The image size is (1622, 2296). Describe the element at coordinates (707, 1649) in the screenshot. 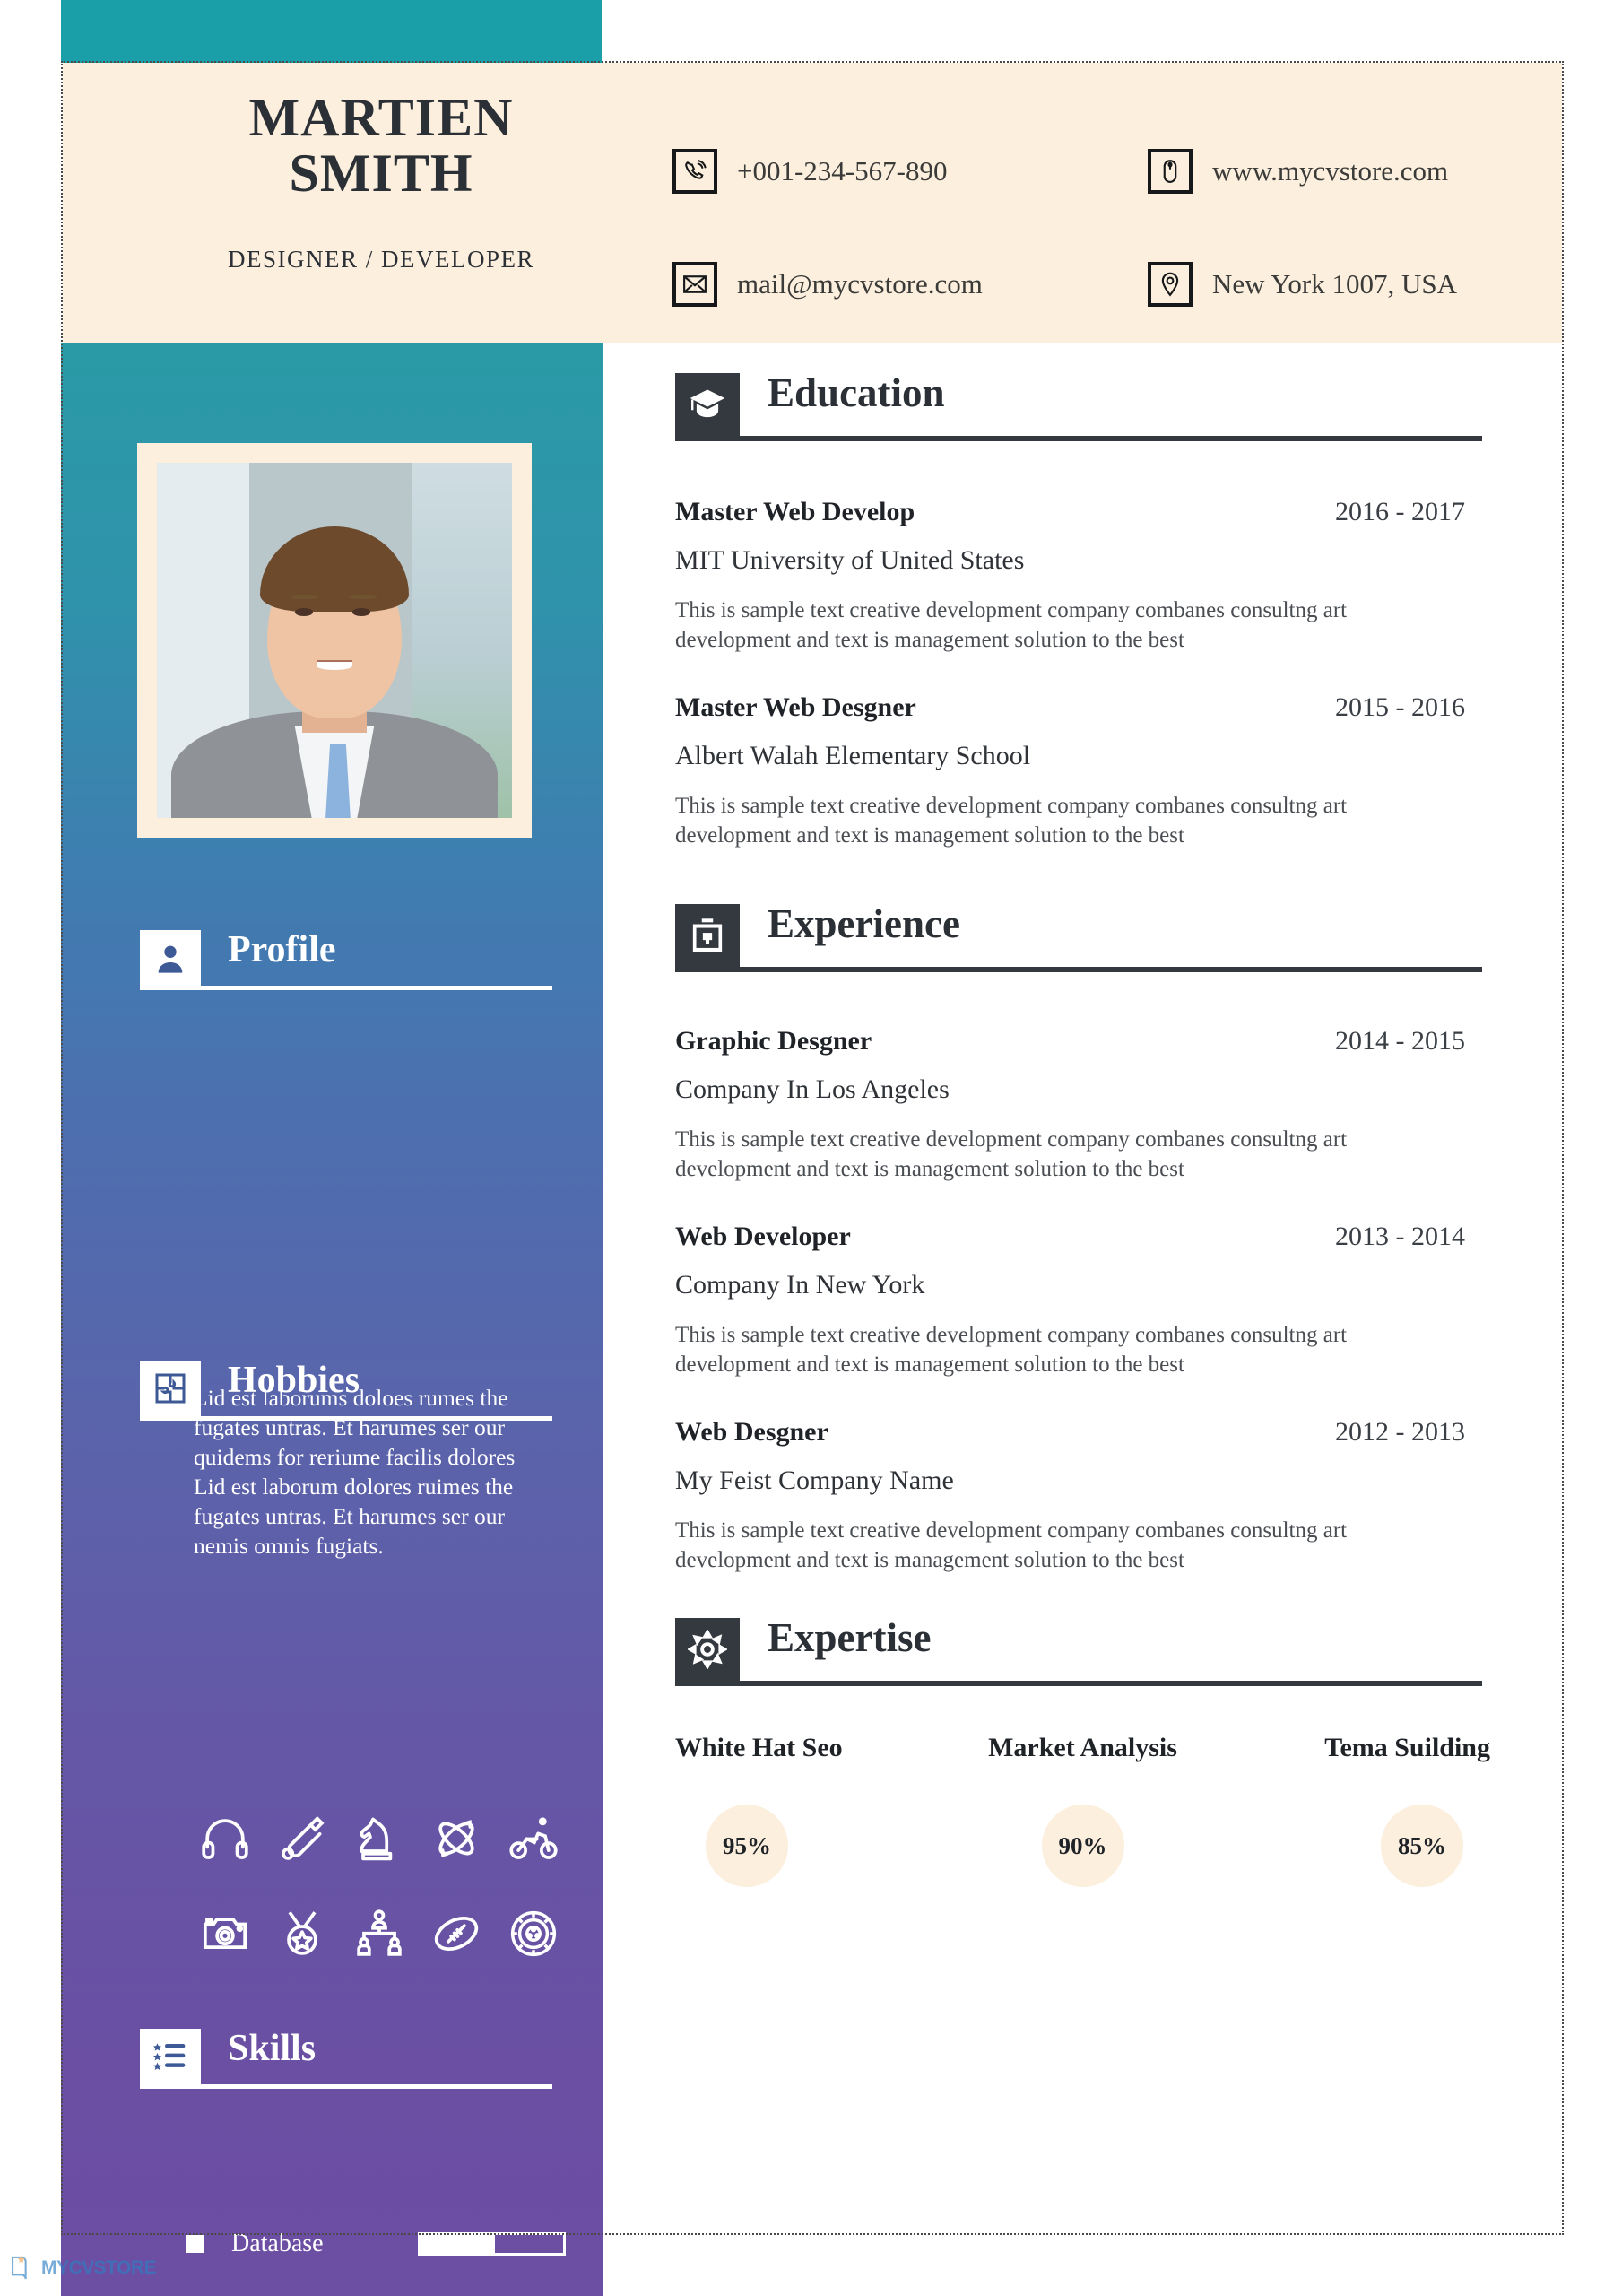

I see `gear-icon` at that location.